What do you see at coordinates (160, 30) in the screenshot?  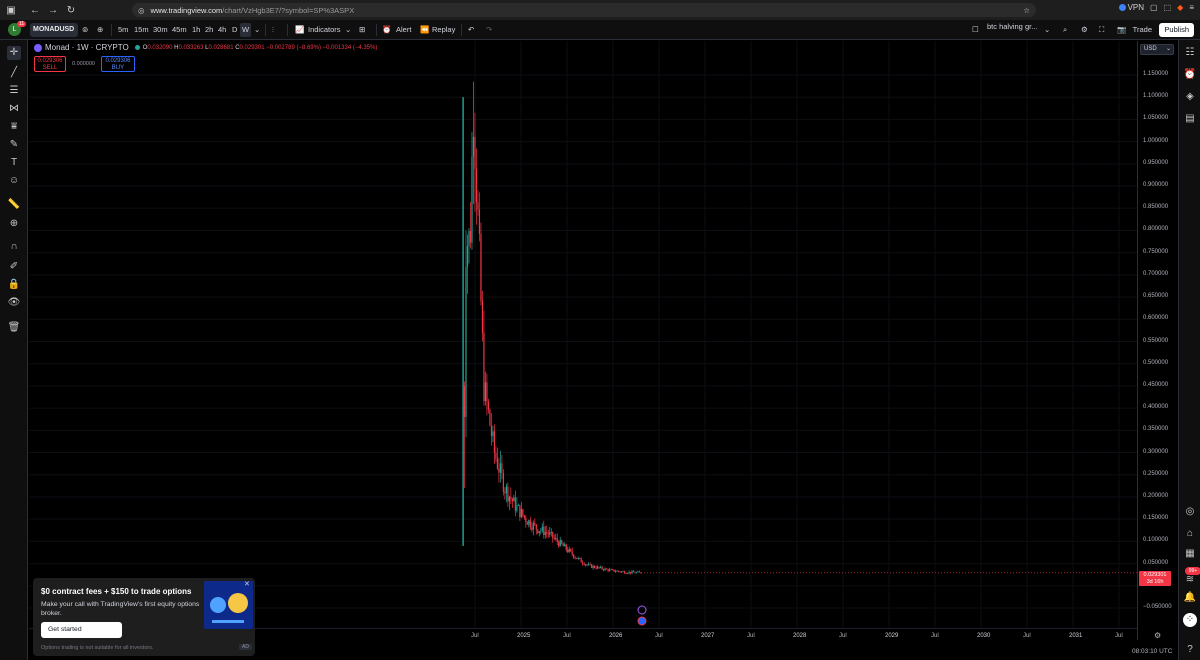 I see `interval-30m: 30m` at bounding box center [160, 30].